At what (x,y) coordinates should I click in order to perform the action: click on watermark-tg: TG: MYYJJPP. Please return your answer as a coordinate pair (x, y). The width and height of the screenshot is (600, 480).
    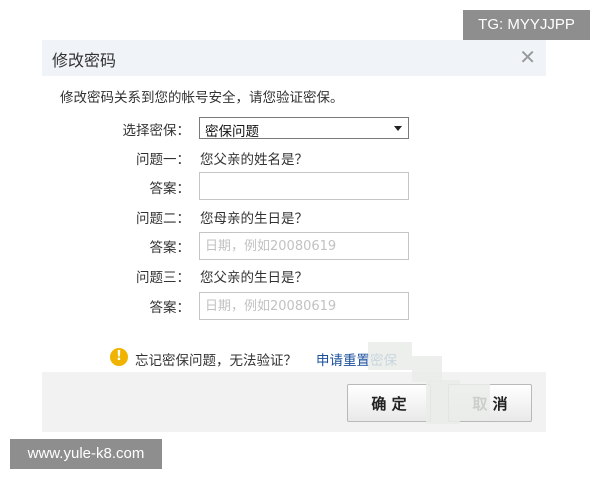
    Looking at the image, I should click on (526, 25).